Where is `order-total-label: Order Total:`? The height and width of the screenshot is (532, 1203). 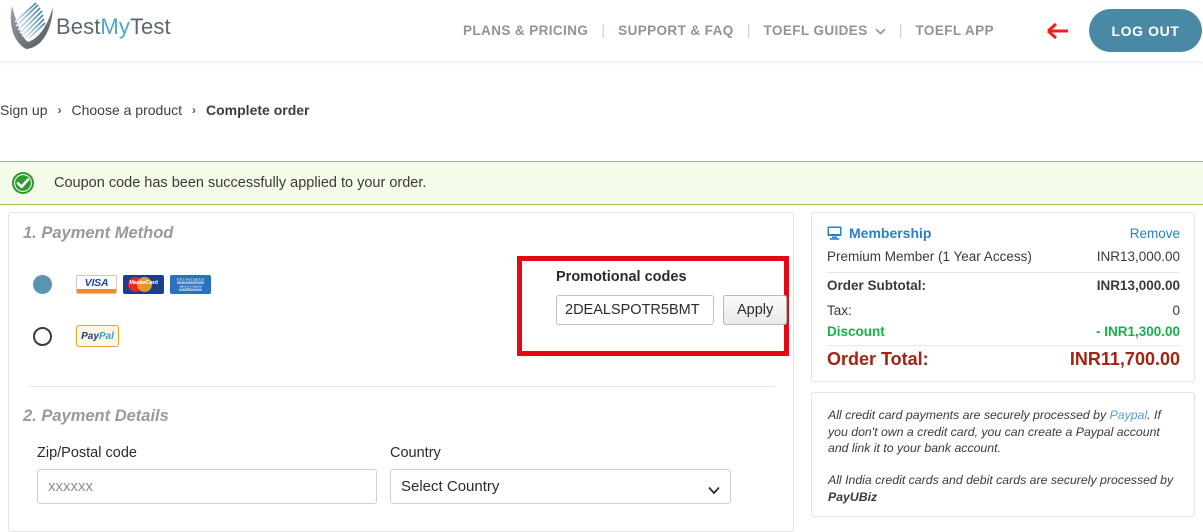 order-total-label: Order Total: is located at coordinates (878, 359).